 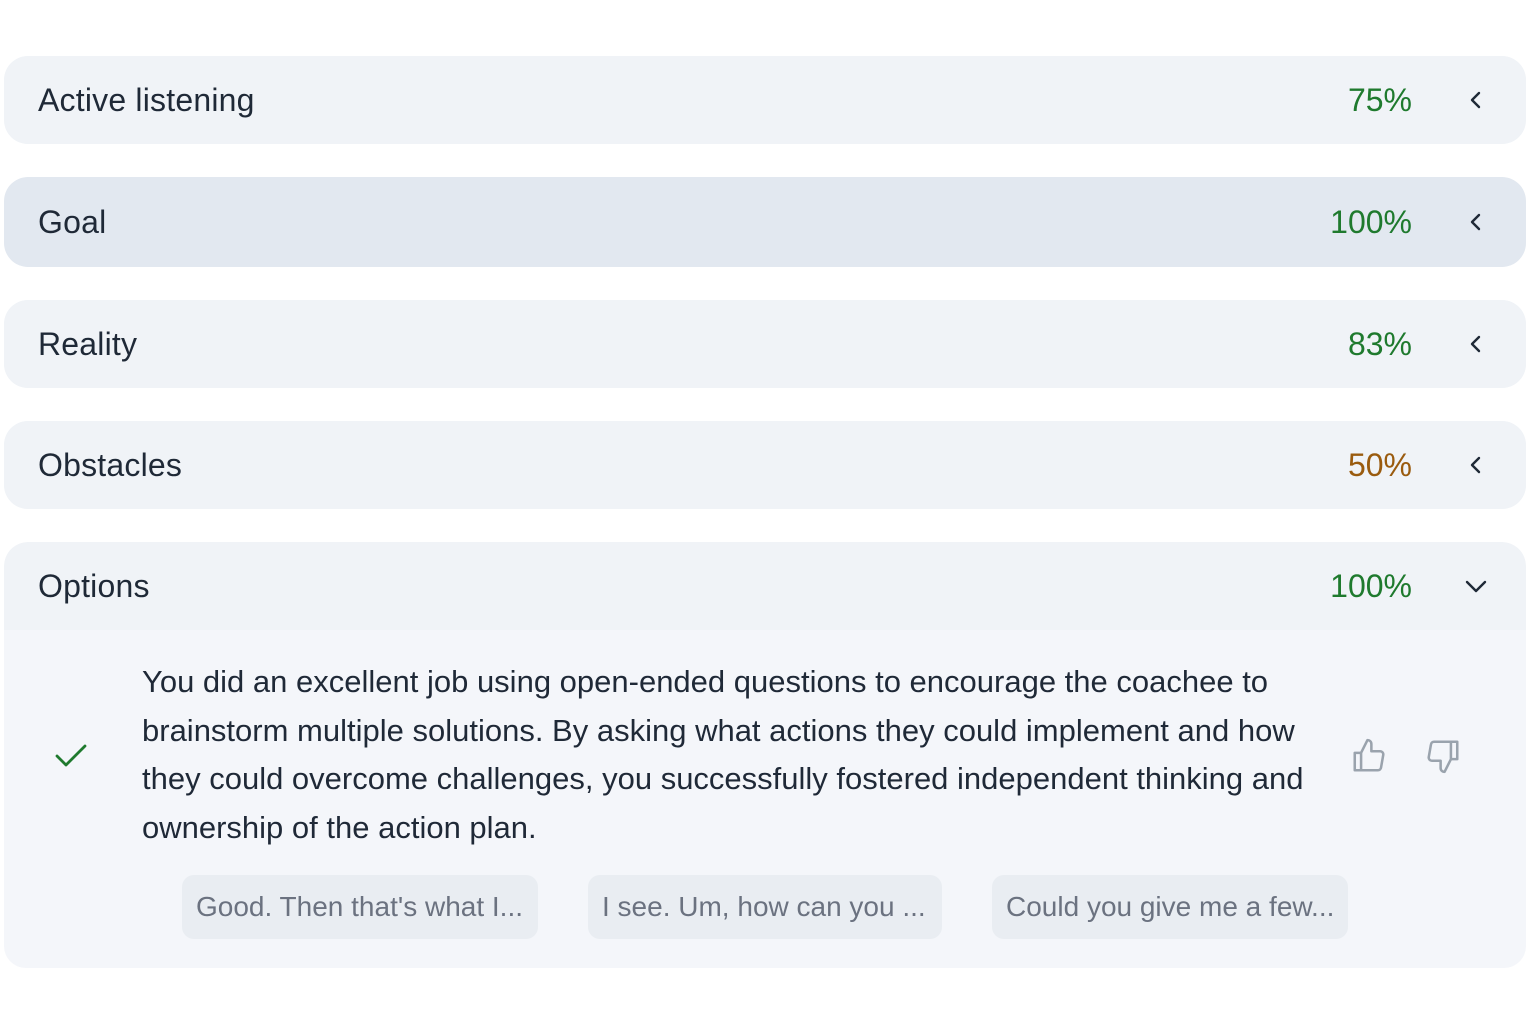 I want to click on section-header-obstacles: Obstacles 50%, so click(x=765, y=465).